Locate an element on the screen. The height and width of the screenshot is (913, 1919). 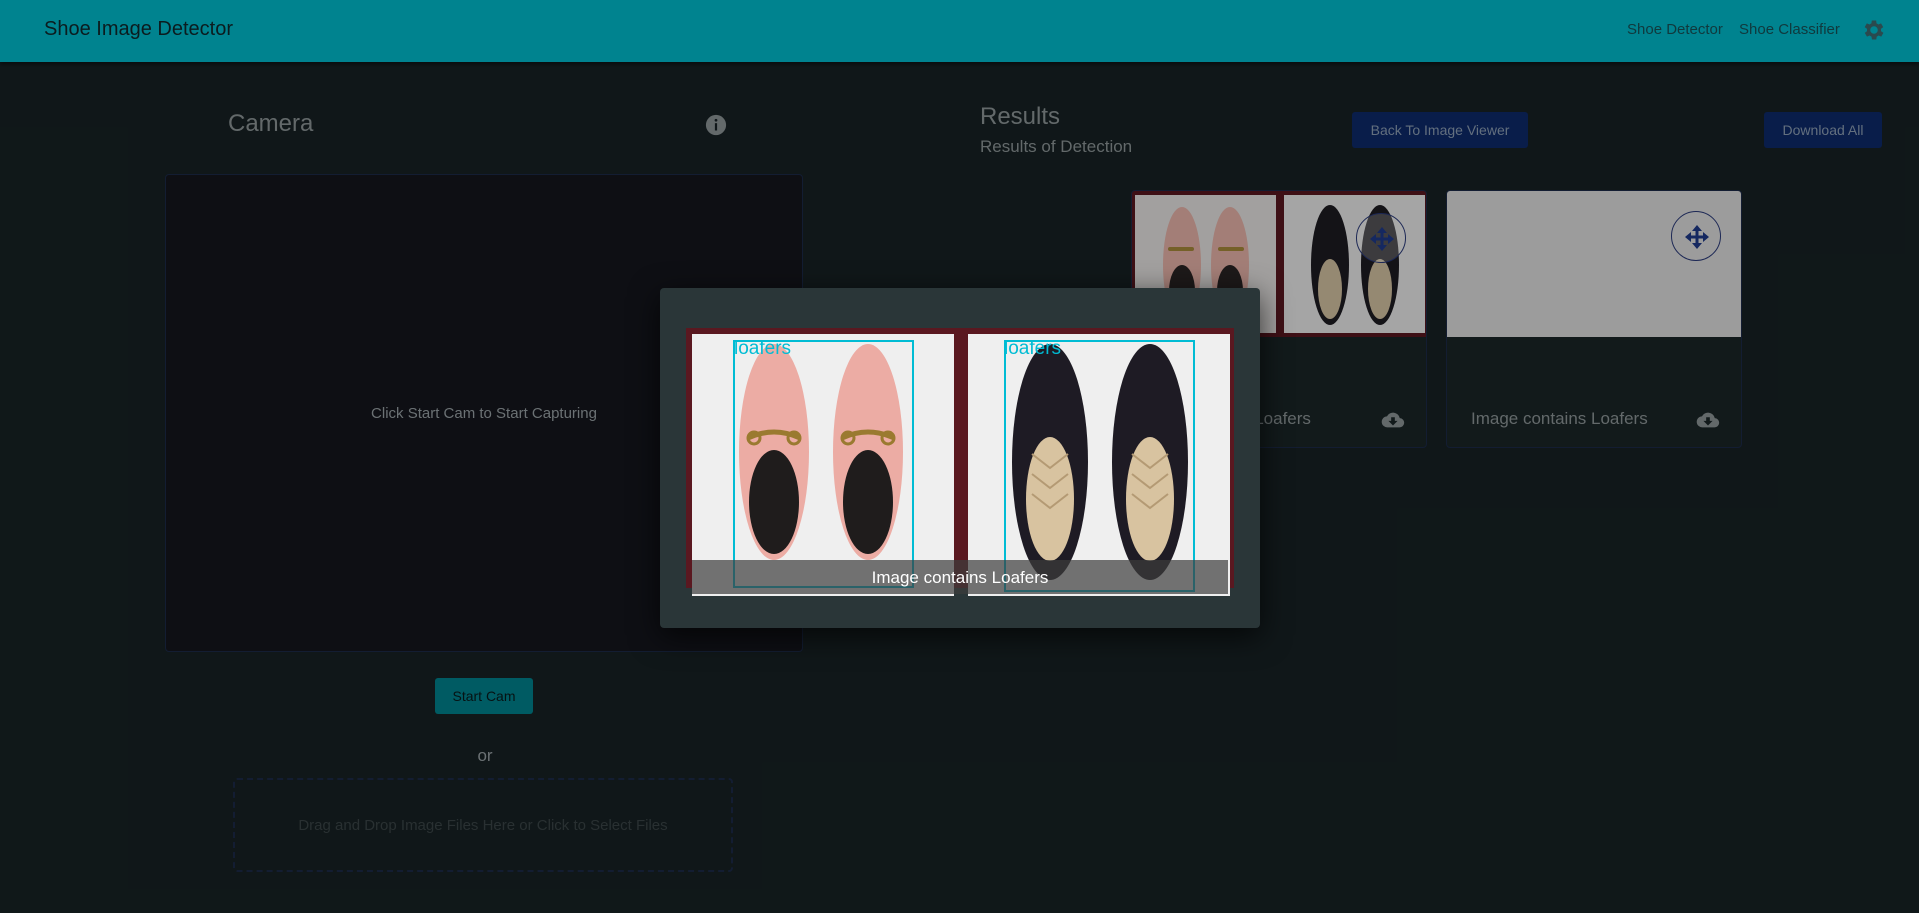
modal-caption-bar: Image contains Loafers is located at coordinates (960, 577).